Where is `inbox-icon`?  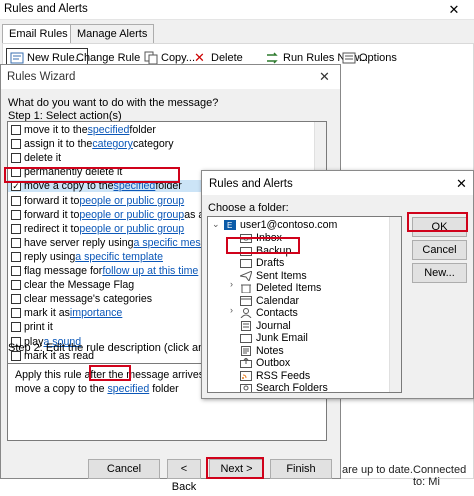
inbox-icon is located at coordinates (246, 238).